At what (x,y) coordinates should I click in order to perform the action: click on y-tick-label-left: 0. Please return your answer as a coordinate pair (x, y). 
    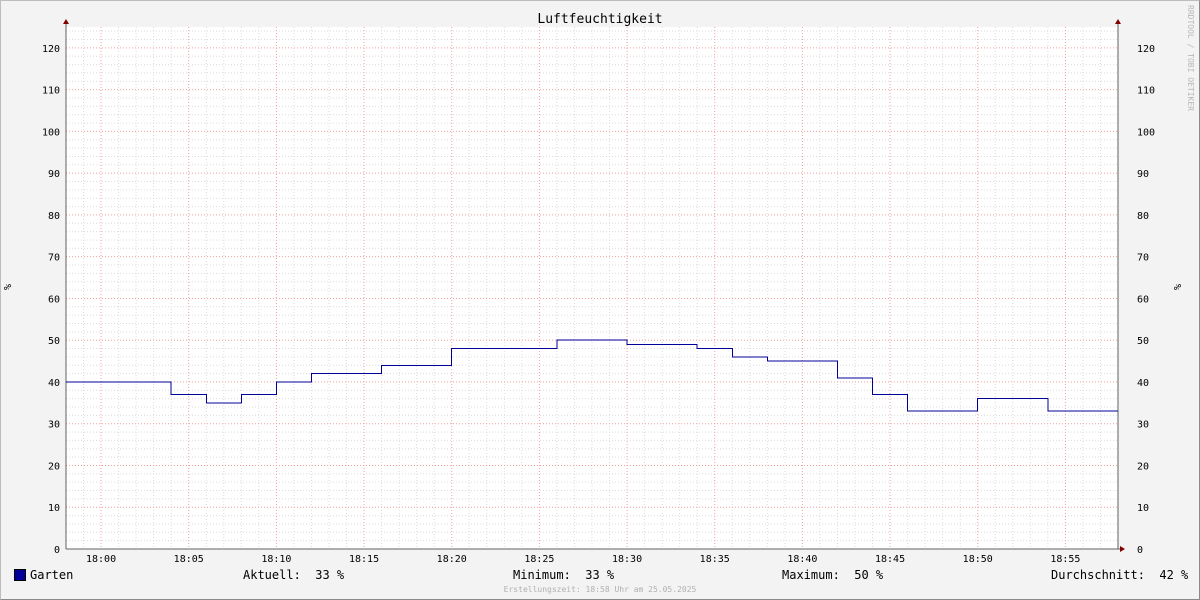
    Looking at the image, I should click on (57, 550).